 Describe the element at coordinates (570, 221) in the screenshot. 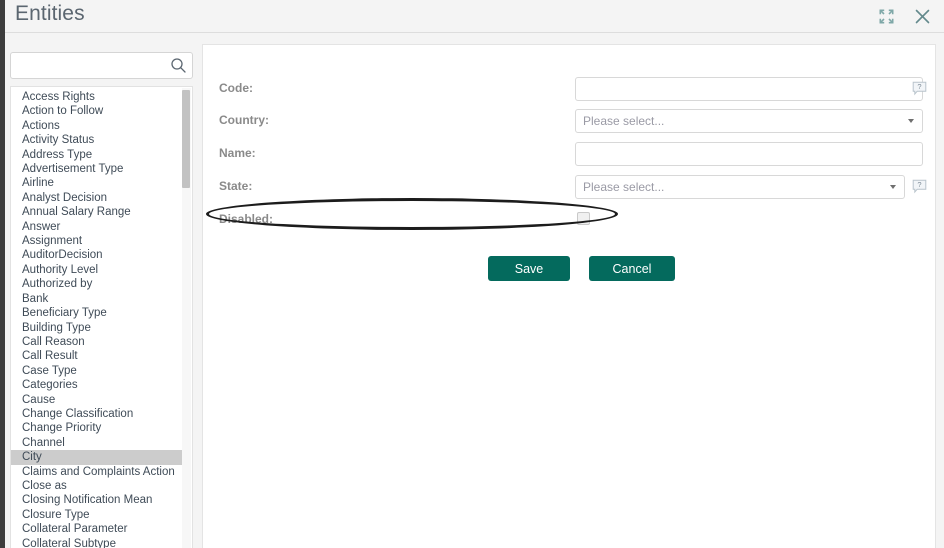

I see `form-row-disabled: Disabled:` at that location.